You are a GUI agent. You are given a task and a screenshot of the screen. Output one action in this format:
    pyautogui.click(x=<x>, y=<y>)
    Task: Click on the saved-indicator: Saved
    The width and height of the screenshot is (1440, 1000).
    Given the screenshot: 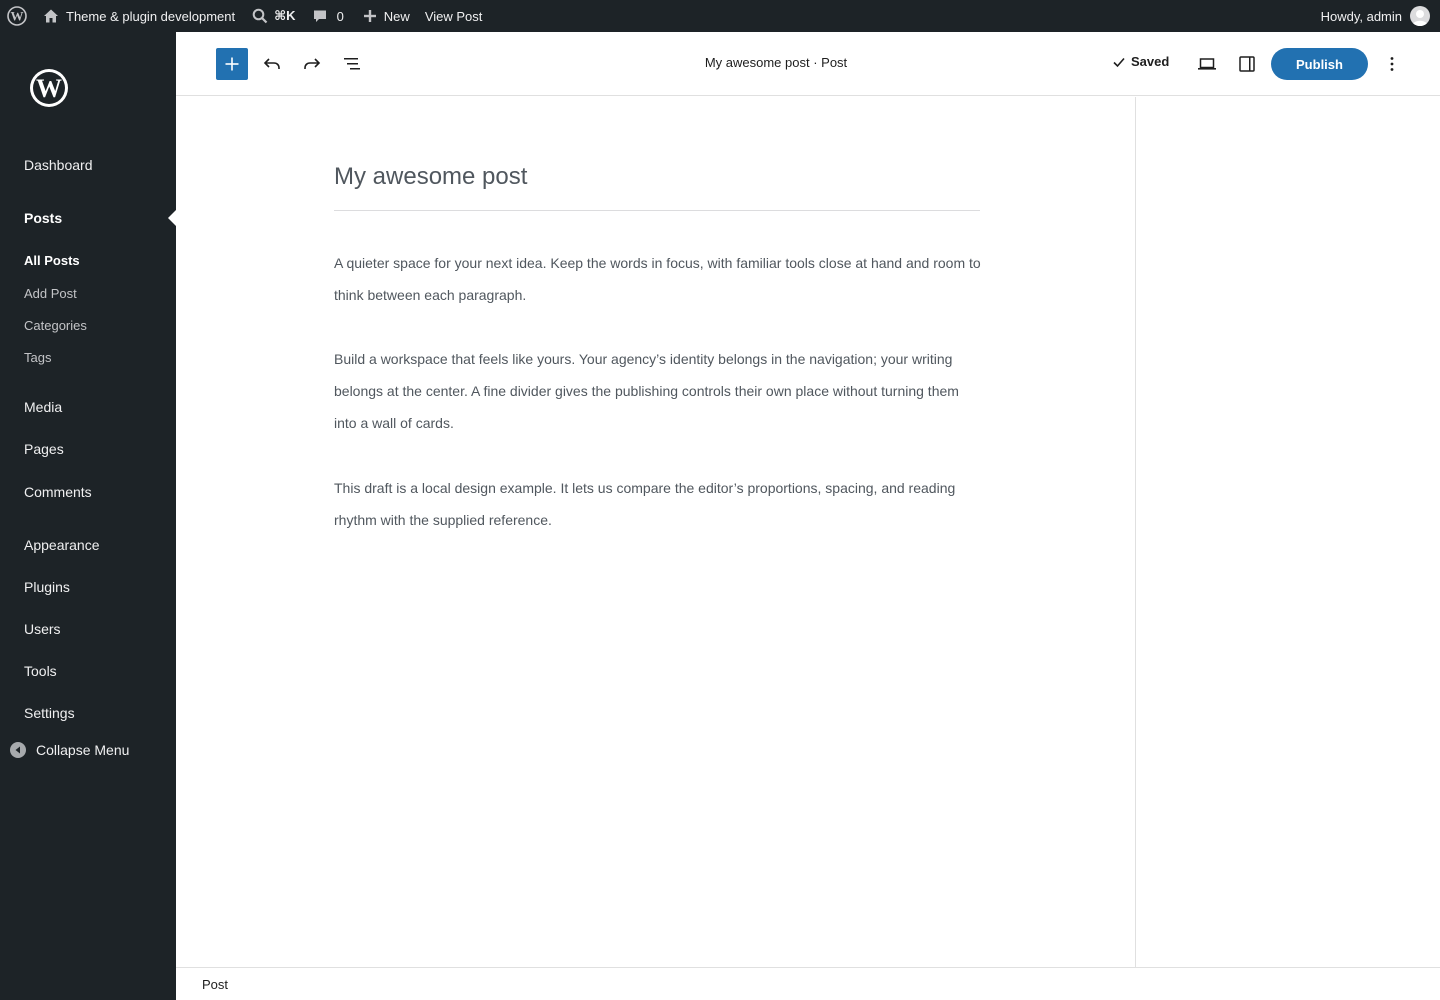 What is the action you would take?
    pyautogui.click(x=1140, y=61)
    